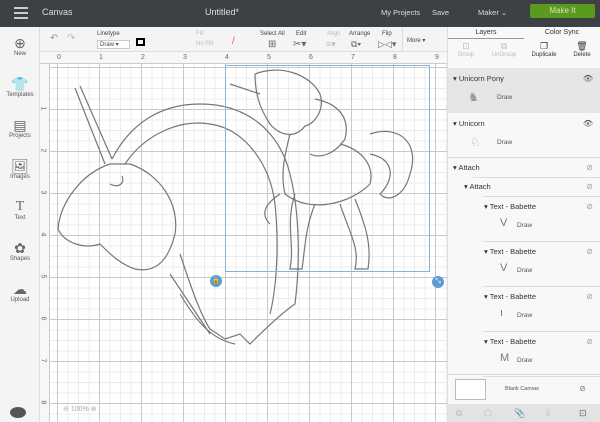 The image size is (600, 422). What do you see at coordinates (200, 34) in the screenshot?
I see `fill-label: Fill` at bounding box center [200, 34].